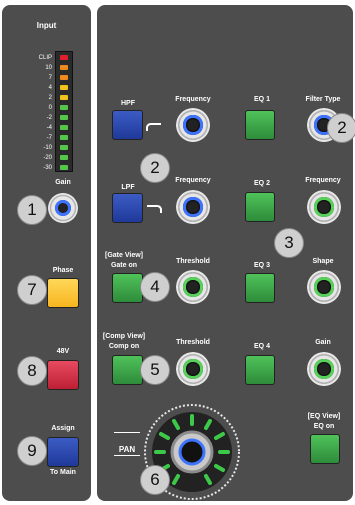 The height and width of the screenshot is (505, 355). What do you see at coordinates (49, 118) in the screenshot?
I see `meter-scale-label: -2` at bounding box center [49, 118].